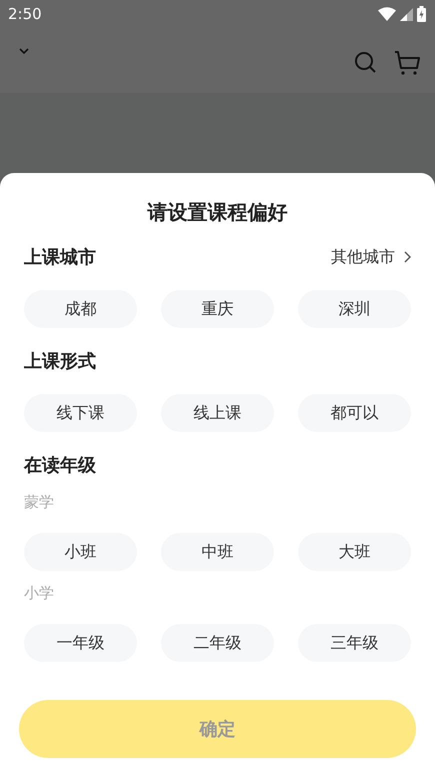 The image size is (435, 773). What do you see at coordinates (80, 643) in the screenshot?
I see `option-chip: 一年级` at bounding box center [80, 643].